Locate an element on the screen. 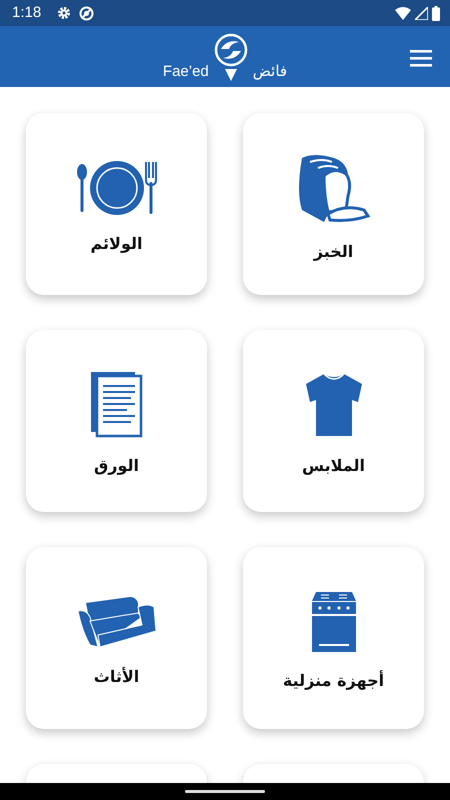  home-indicator is located at coordinates (225, 791).